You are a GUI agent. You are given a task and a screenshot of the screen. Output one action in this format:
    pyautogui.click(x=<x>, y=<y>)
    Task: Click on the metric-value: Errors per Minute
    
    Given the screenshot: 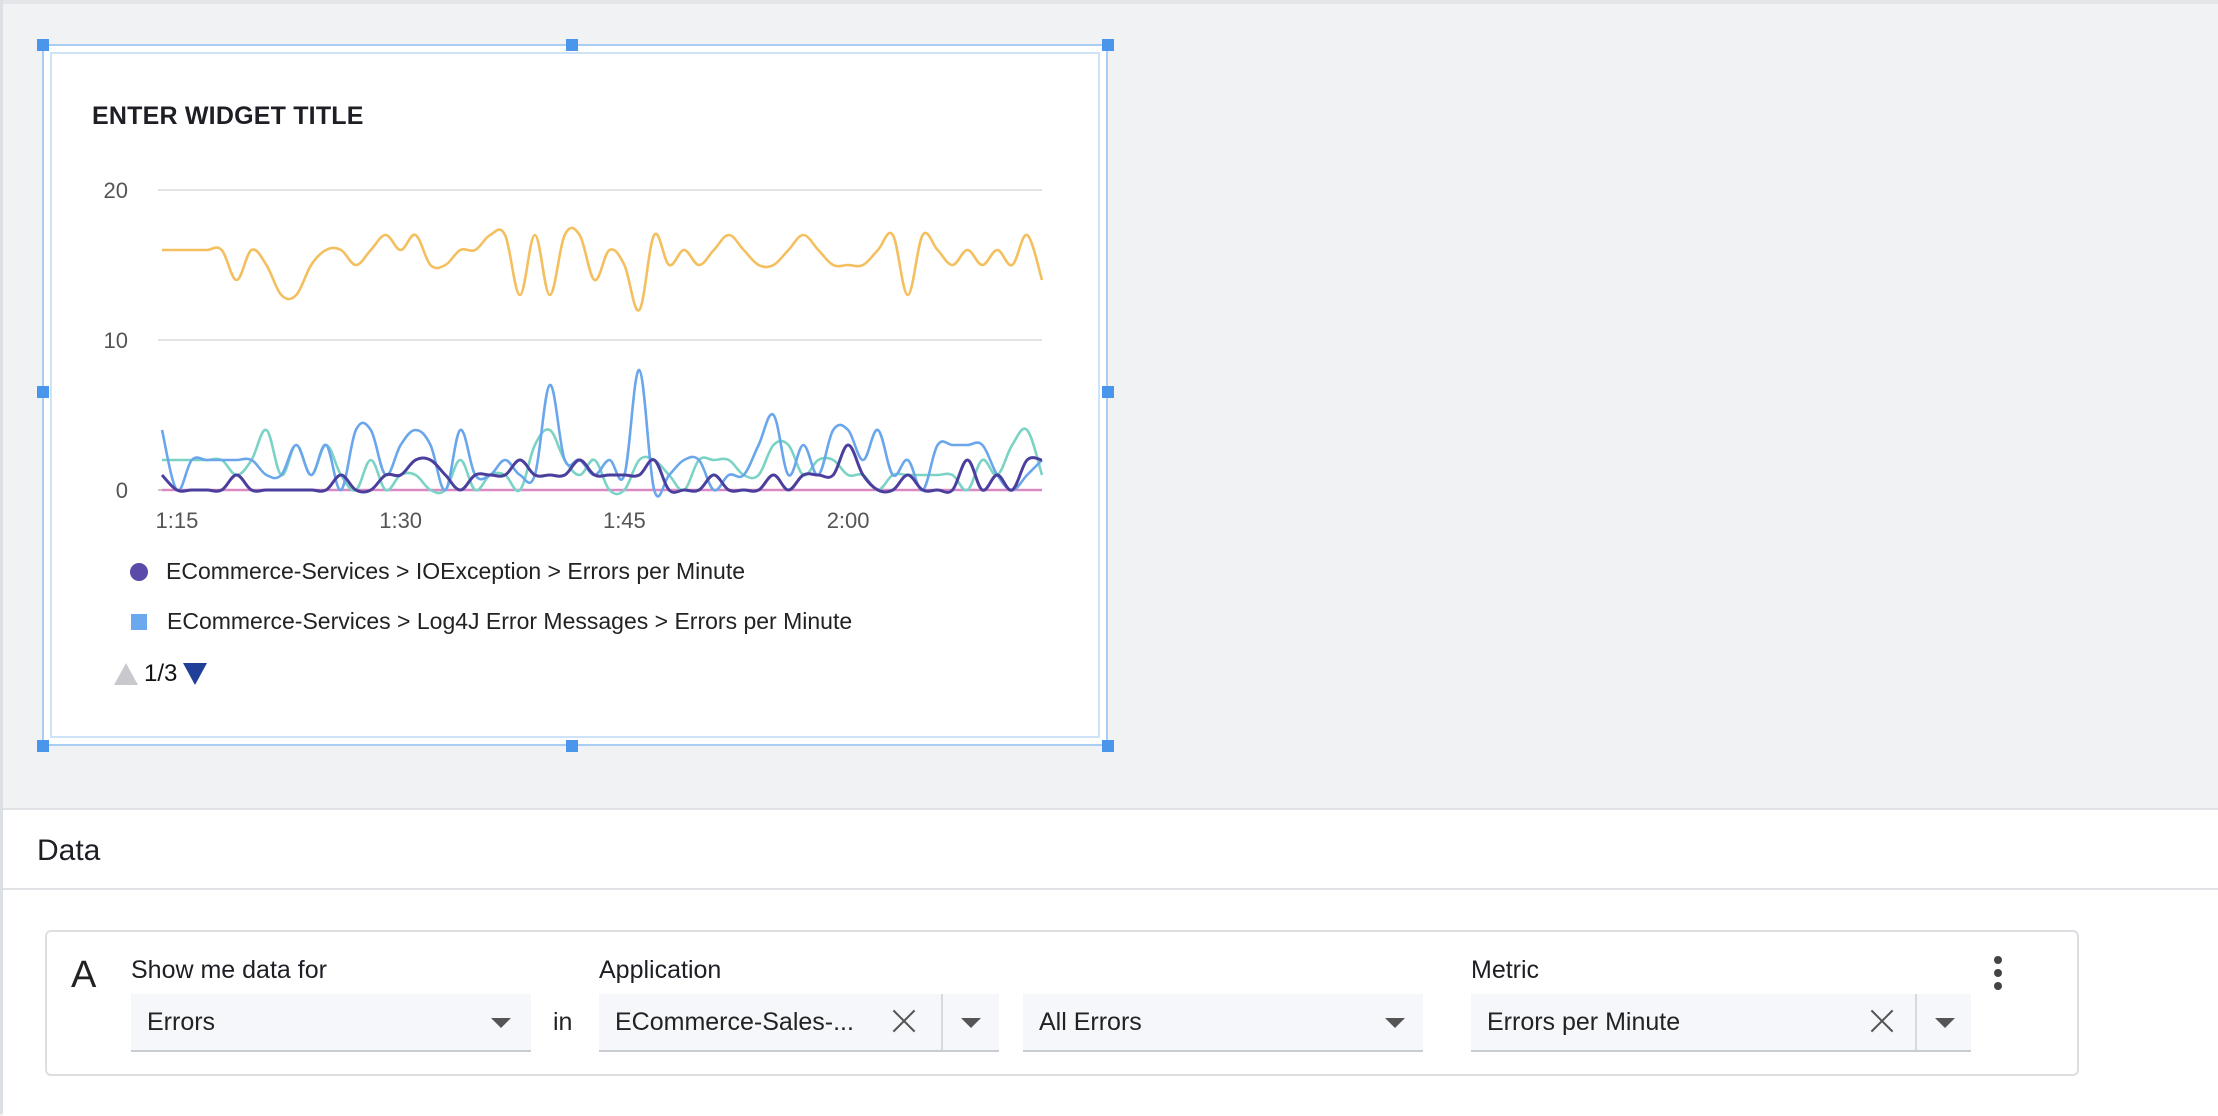 What is the action you would take?
    pyautogui.click(x=1584, y=1022)
    